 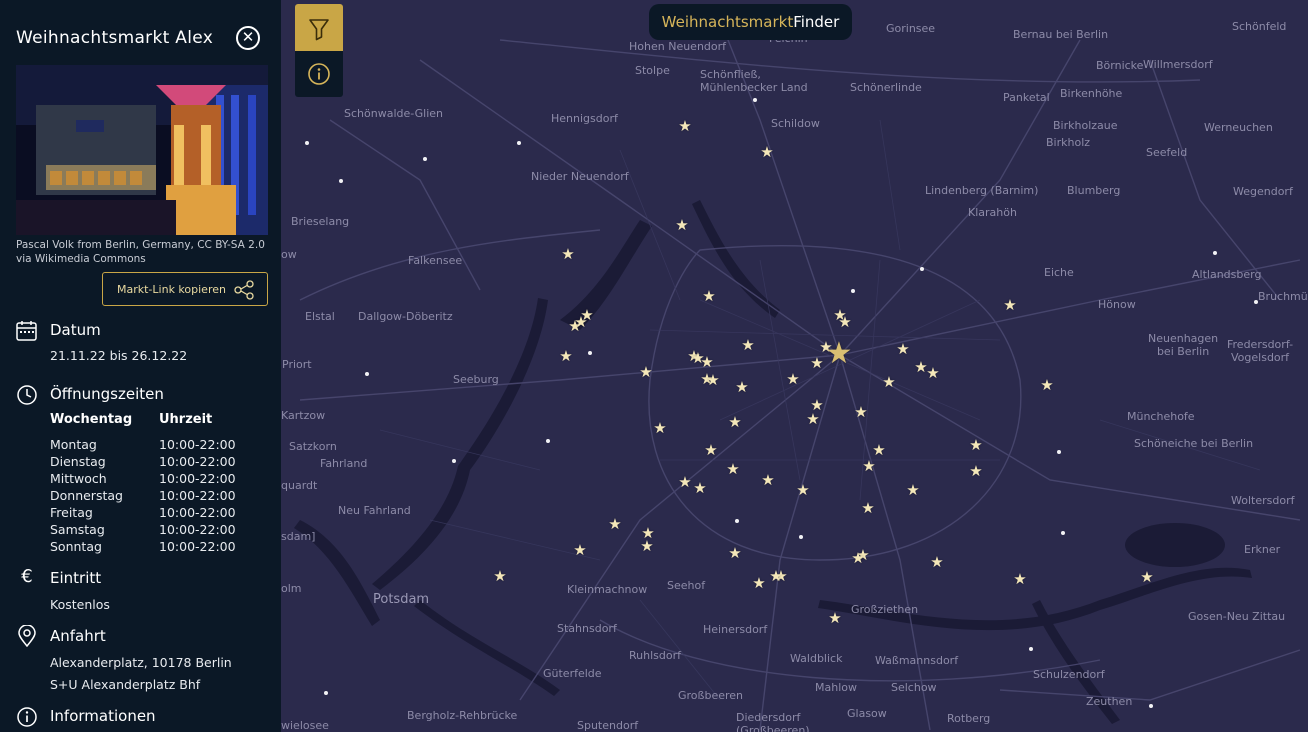 What do you see at coordinates (393, 113) in the screenshot?
I see `place-label: Schönwalde-Glien` at bounding box center [393, 113].